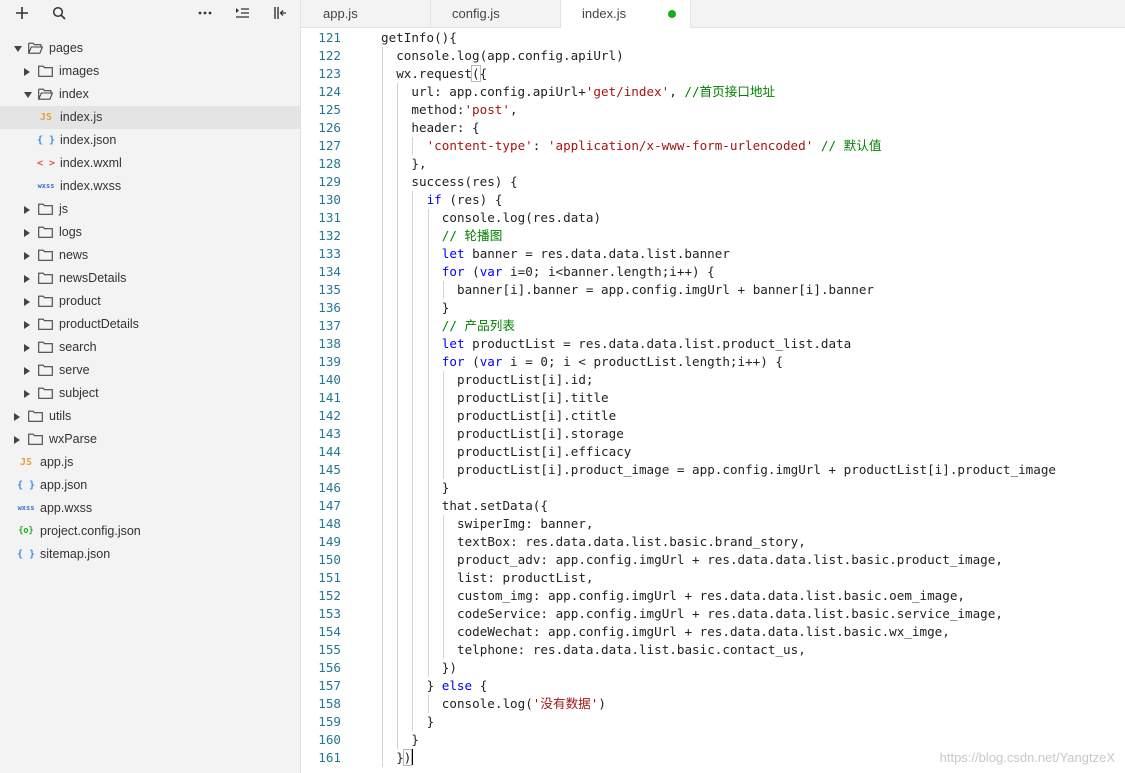 This screenshot has height=773, width=1125. I want to click on code-line: if (res) {, so click(465, 200).